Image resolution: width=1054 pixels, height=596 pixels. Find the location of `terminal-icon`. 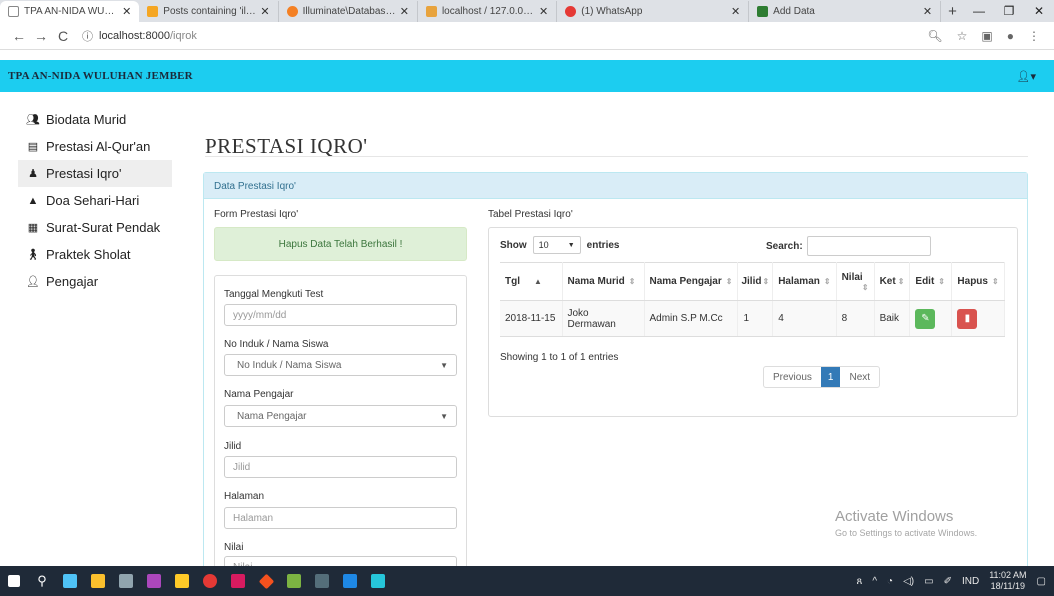

terminal-icon is located at coordinates (322, 581).